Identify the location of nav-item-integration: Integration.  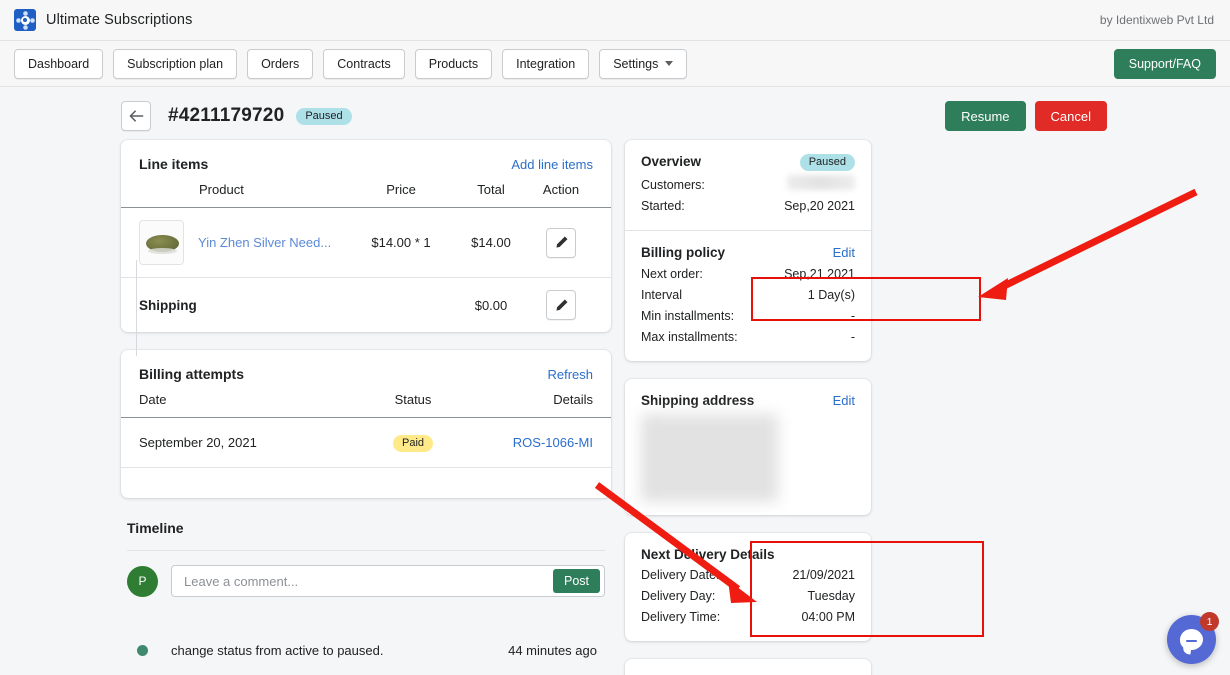
(546, 63).